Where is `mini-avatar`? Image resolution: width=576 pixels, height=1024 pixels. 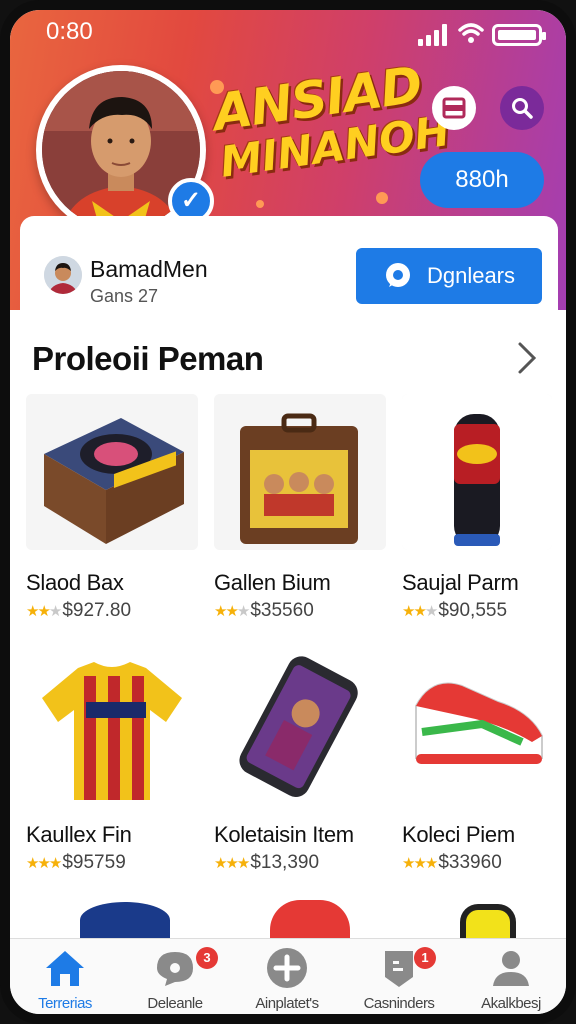
mini-avatar is located at coordinates (63, 275).